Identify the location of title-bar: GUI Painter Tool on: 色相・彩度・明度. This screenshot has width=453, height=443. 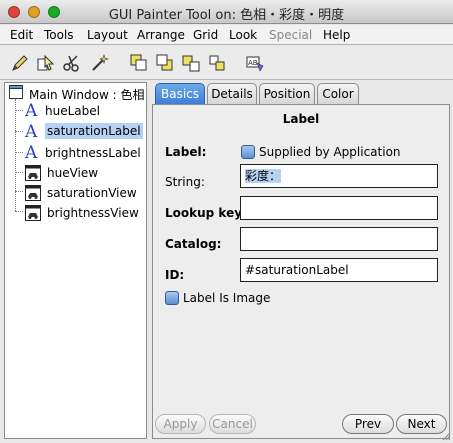
(226, 12).